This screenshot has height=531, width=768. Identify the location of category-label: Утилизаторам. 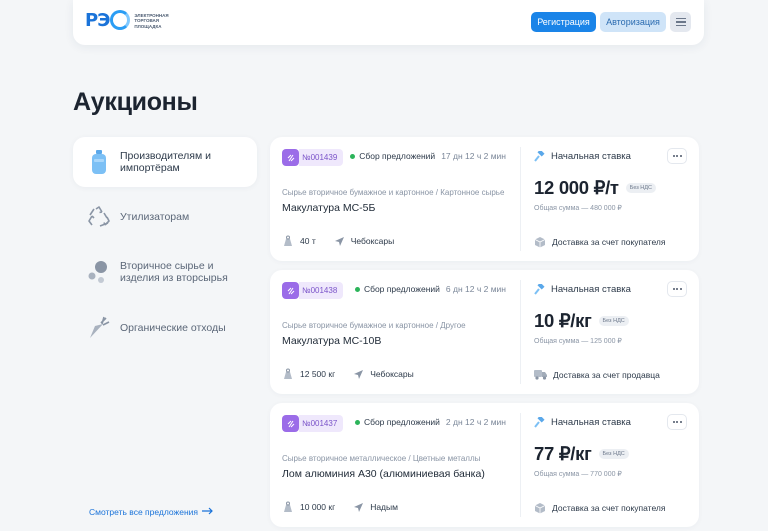
(155, 217).